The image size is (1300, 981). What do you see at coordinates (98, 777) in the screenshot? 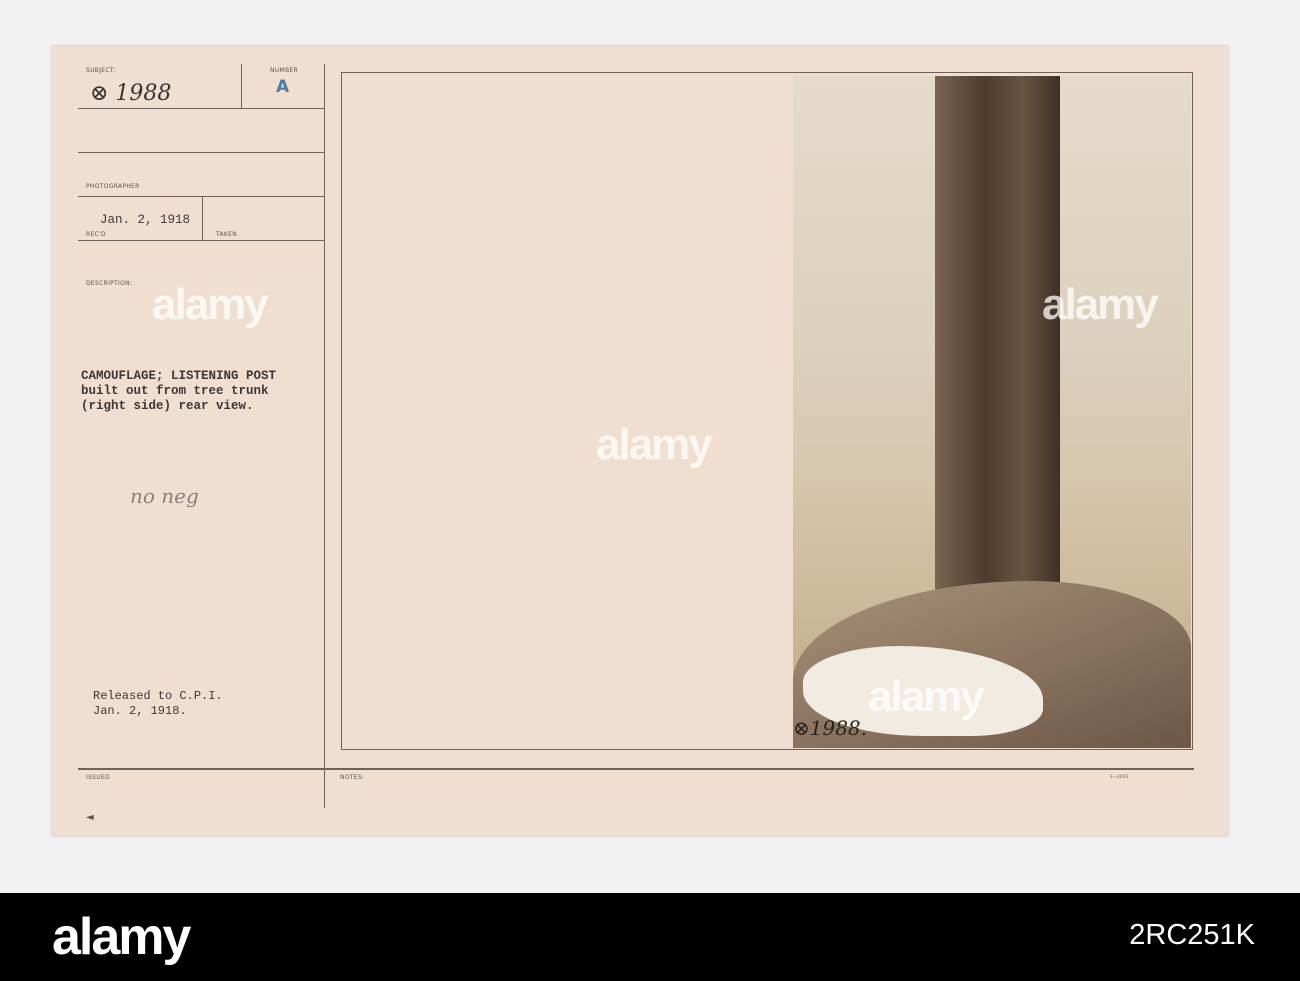
I see `issued-label: ISSUED` at bounding box center [98, 777].